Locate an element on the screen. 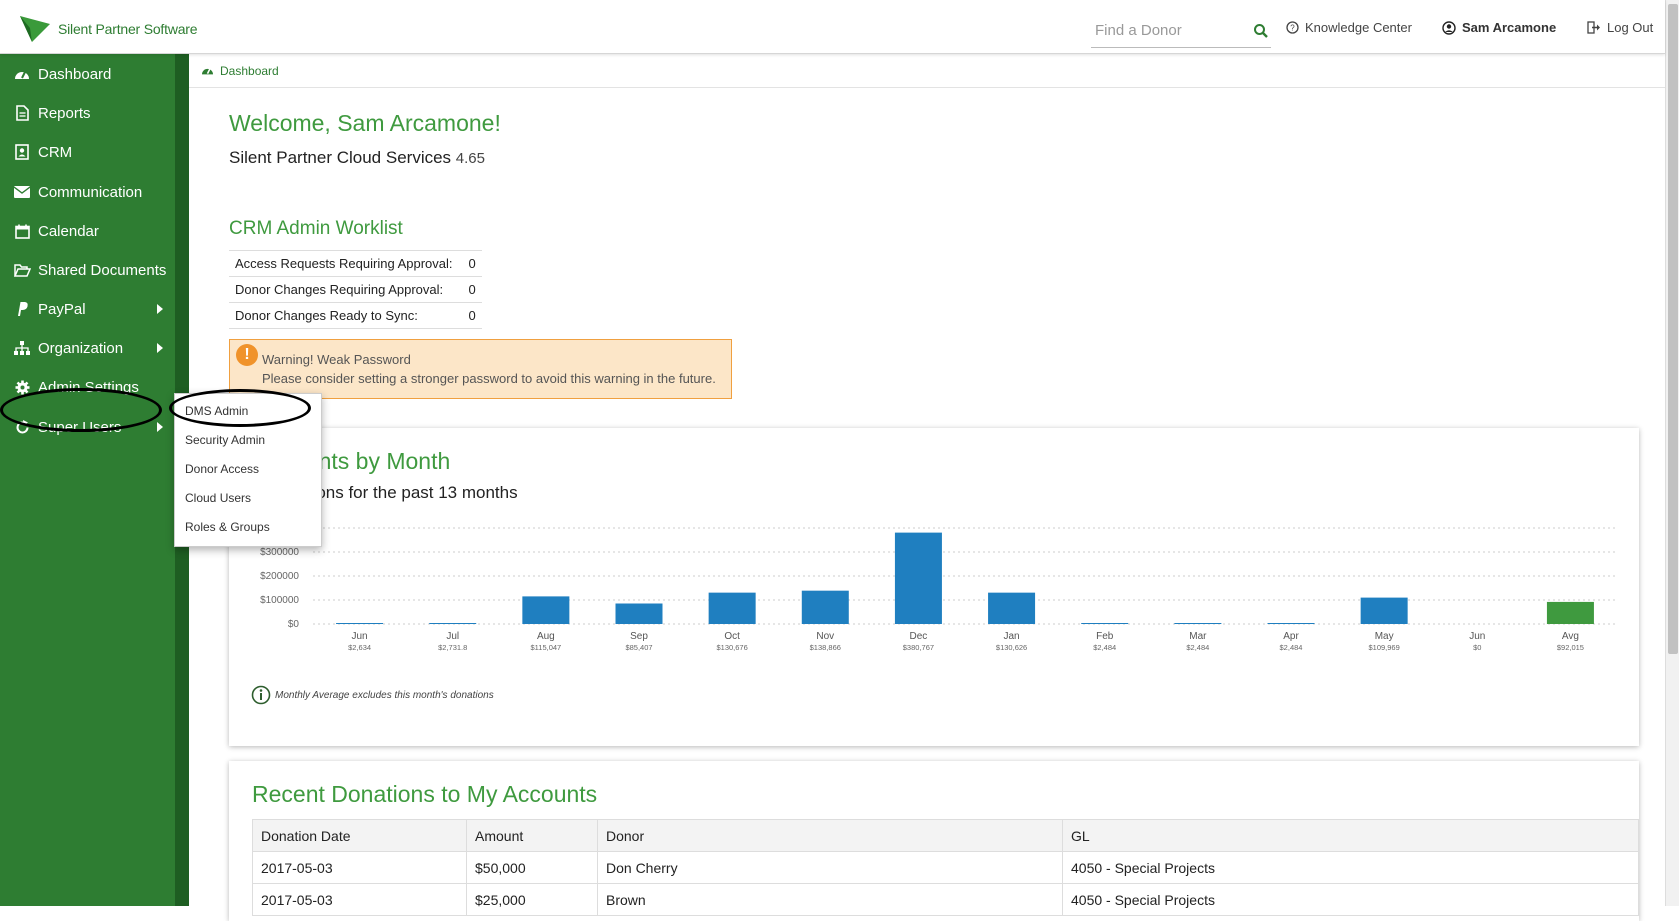  sidebar-item-admin-settings: Admin Settings is located at coordinates (87, 387).